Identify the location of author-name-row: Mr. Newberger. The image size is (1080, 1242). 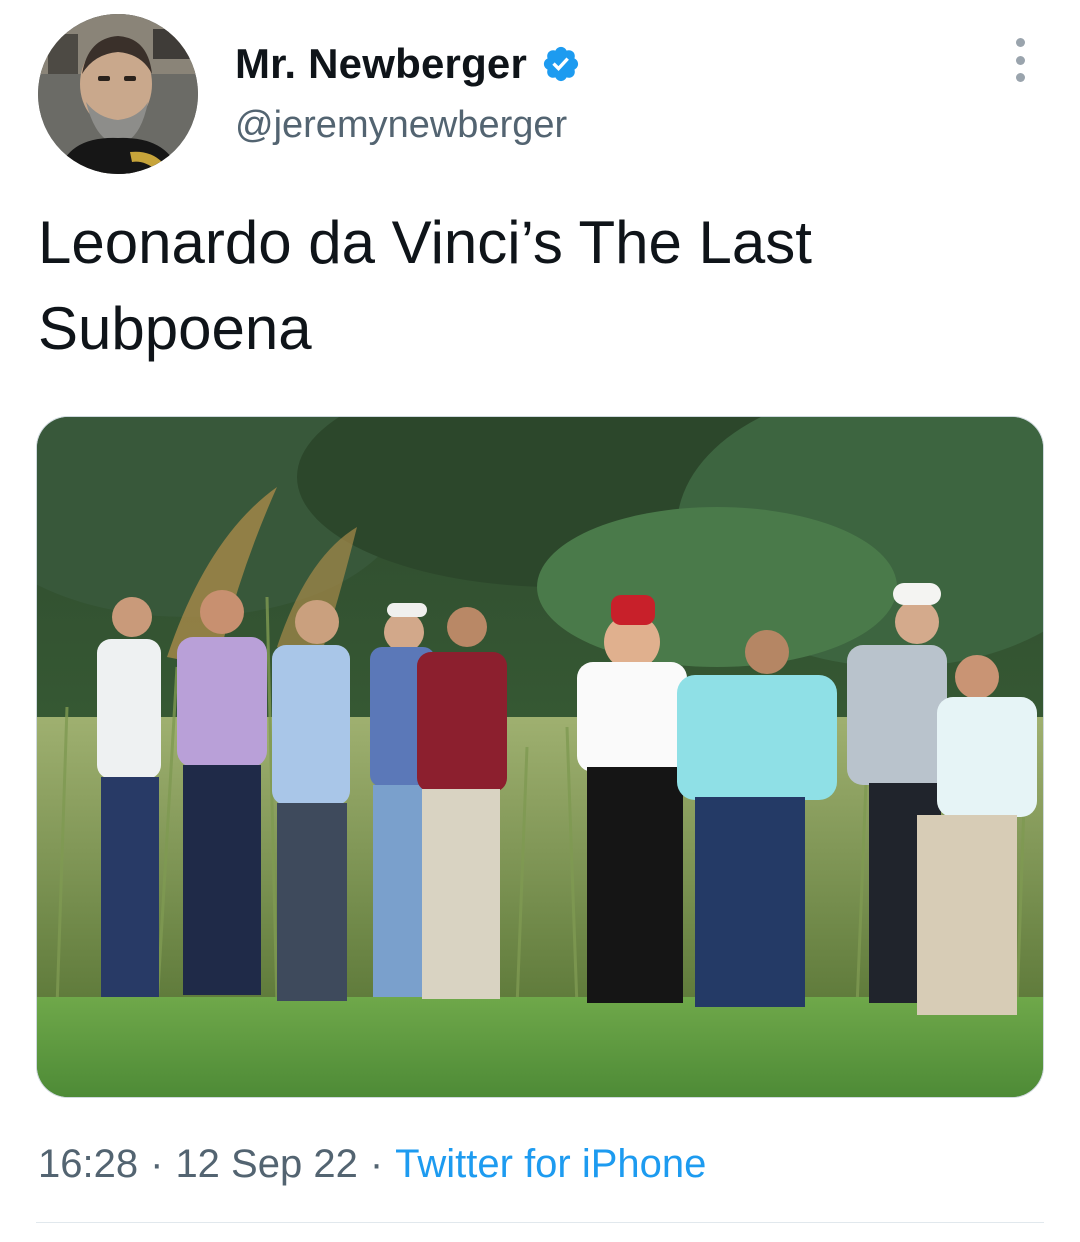
(408, 64).